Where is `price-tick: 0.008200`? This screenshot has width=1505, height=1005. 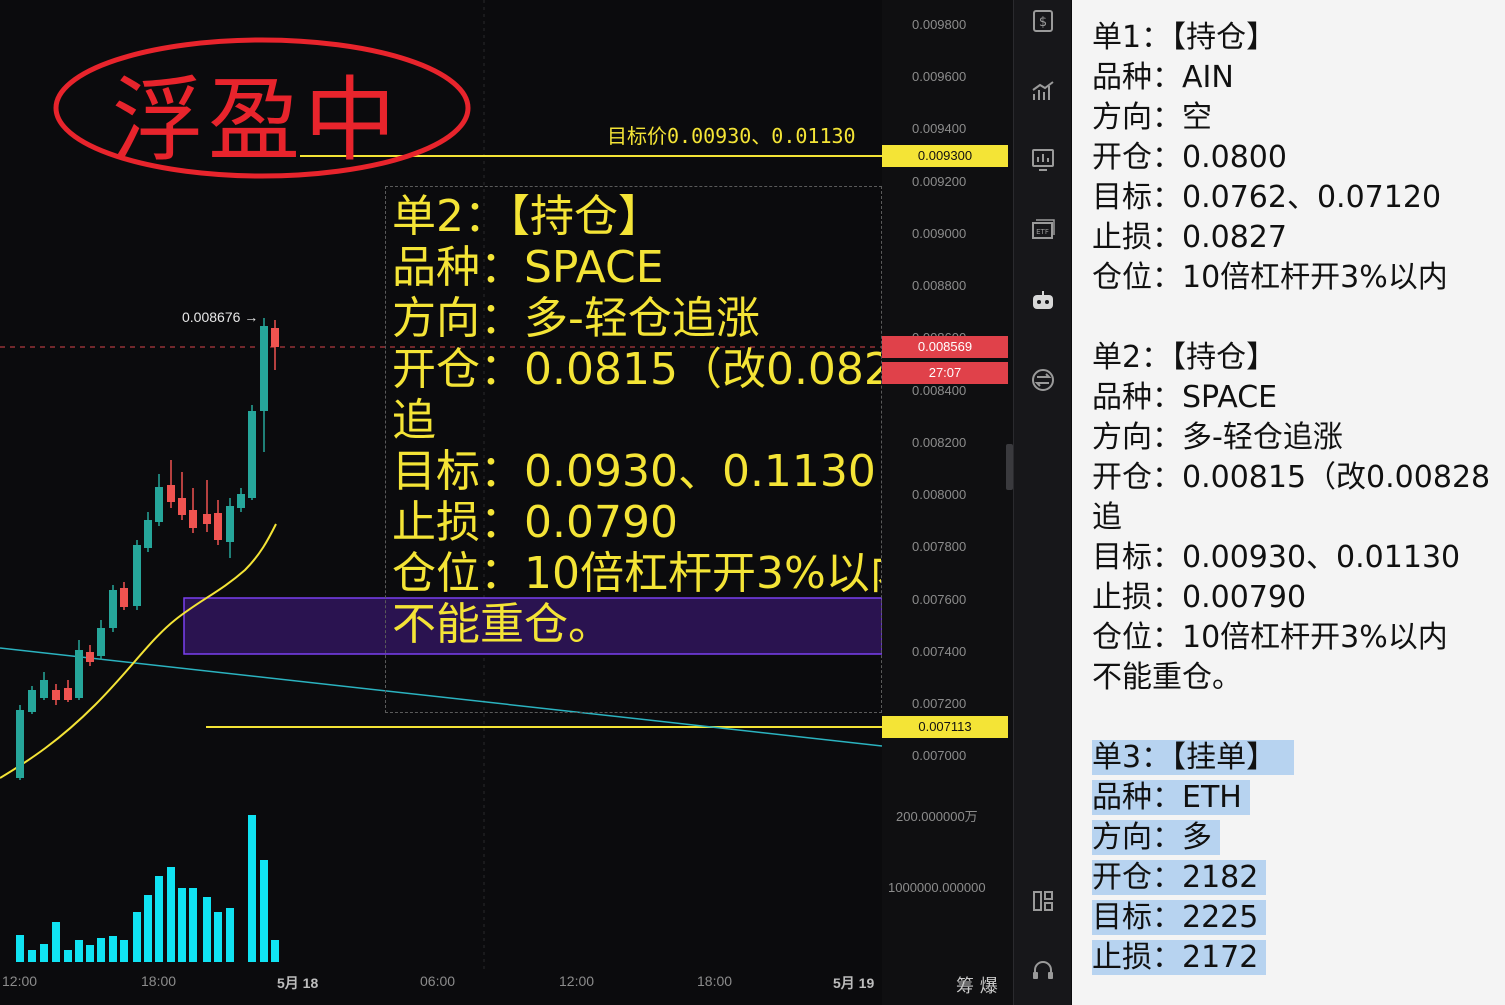 price-tick: 0.008200 is located at coordinates (939, 442).